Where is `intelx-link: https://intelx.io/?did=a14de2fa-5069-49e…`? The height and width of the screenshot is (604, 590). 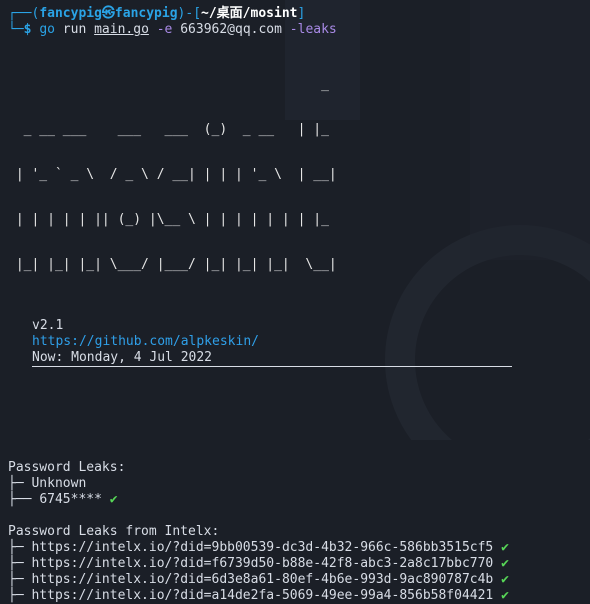
intelx-link: https://intelx.io/?did=a14de2fa-5069-49e… is located at coordinates (262, 595).